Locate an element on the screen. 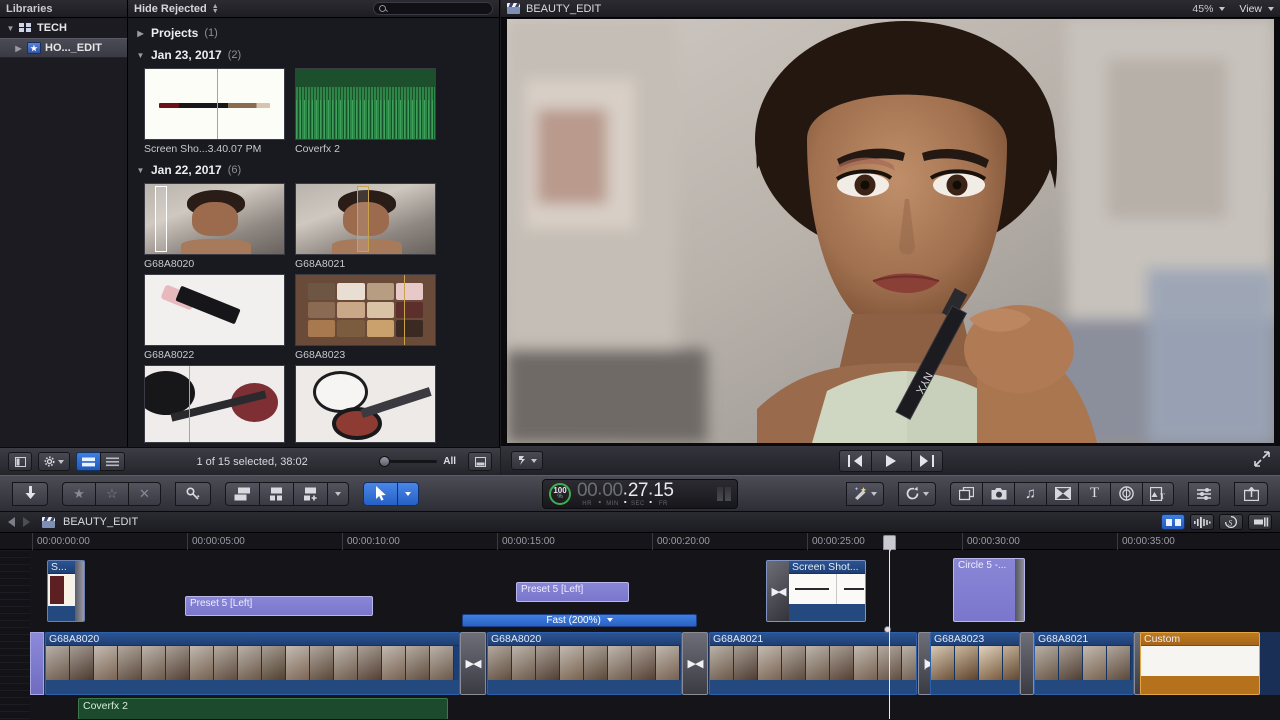 Image resolution: width=1280 pixels, height=720 pixels. timecode-fields: 00 HR : 00 MIN : 27 SEC : 15 FR is located at coordinates (625, 494).